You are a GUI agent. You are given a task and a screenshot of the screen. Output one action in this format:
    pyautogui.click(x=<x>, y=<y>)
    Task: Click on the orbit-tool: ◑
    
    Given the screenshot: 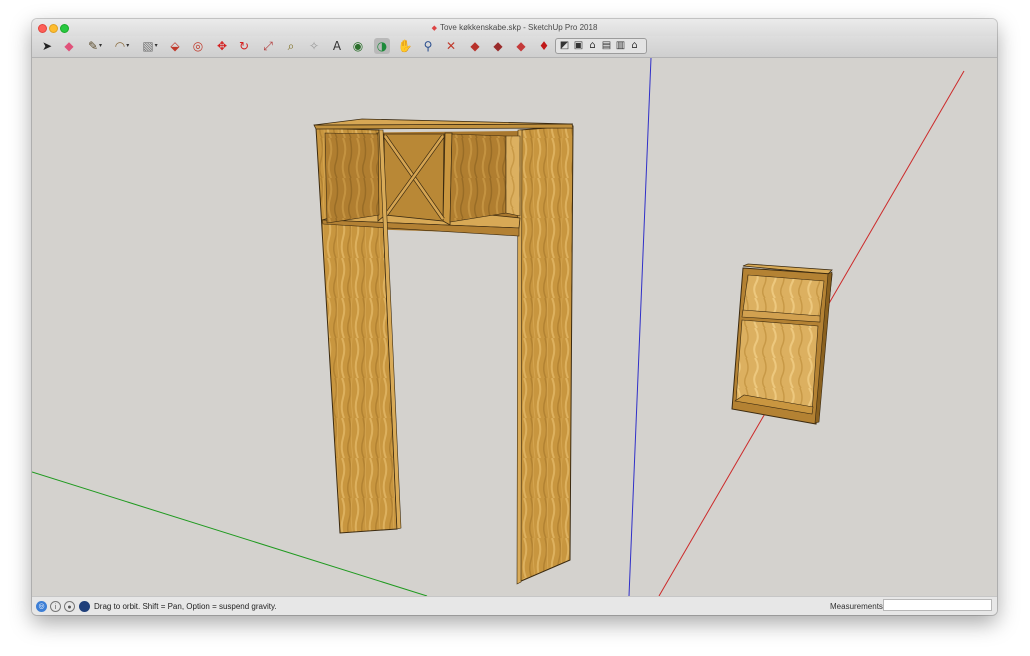 What is the action you would take?
    pyautogui.click(x=382, y=46)
    